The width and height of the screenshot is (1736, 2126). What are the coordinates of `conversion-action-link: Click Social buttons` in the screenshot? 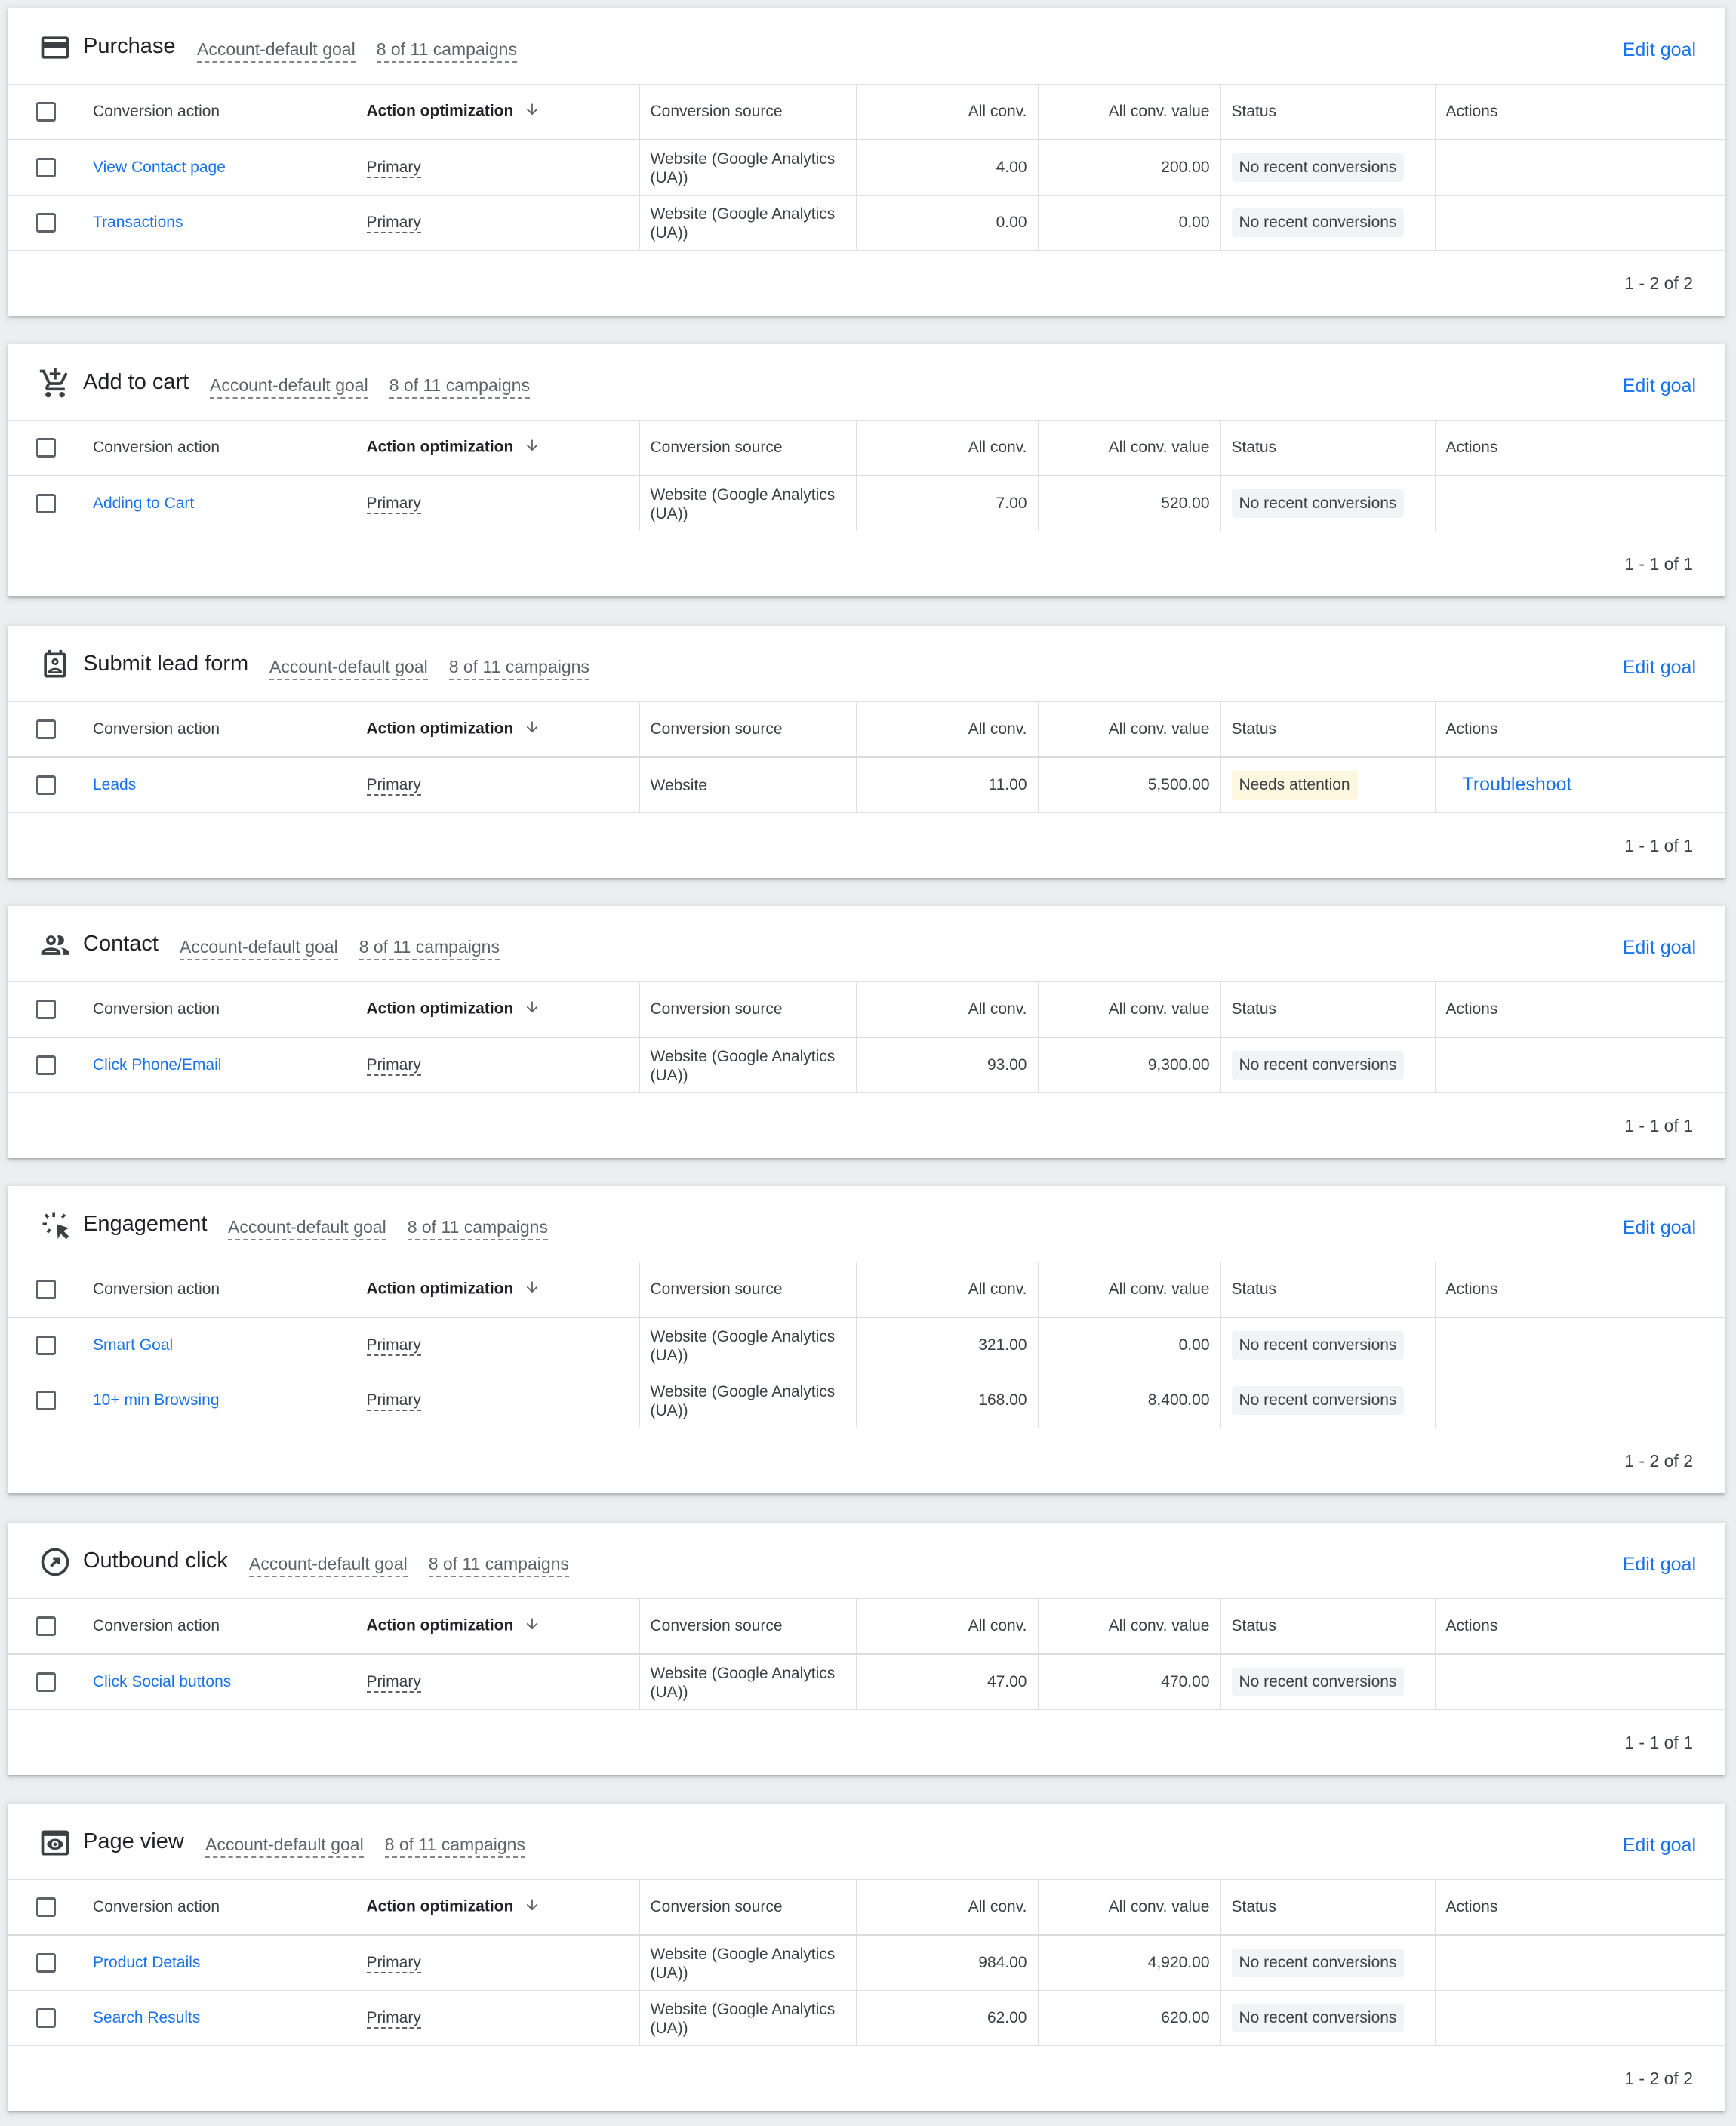 It's located at (162, 1682).